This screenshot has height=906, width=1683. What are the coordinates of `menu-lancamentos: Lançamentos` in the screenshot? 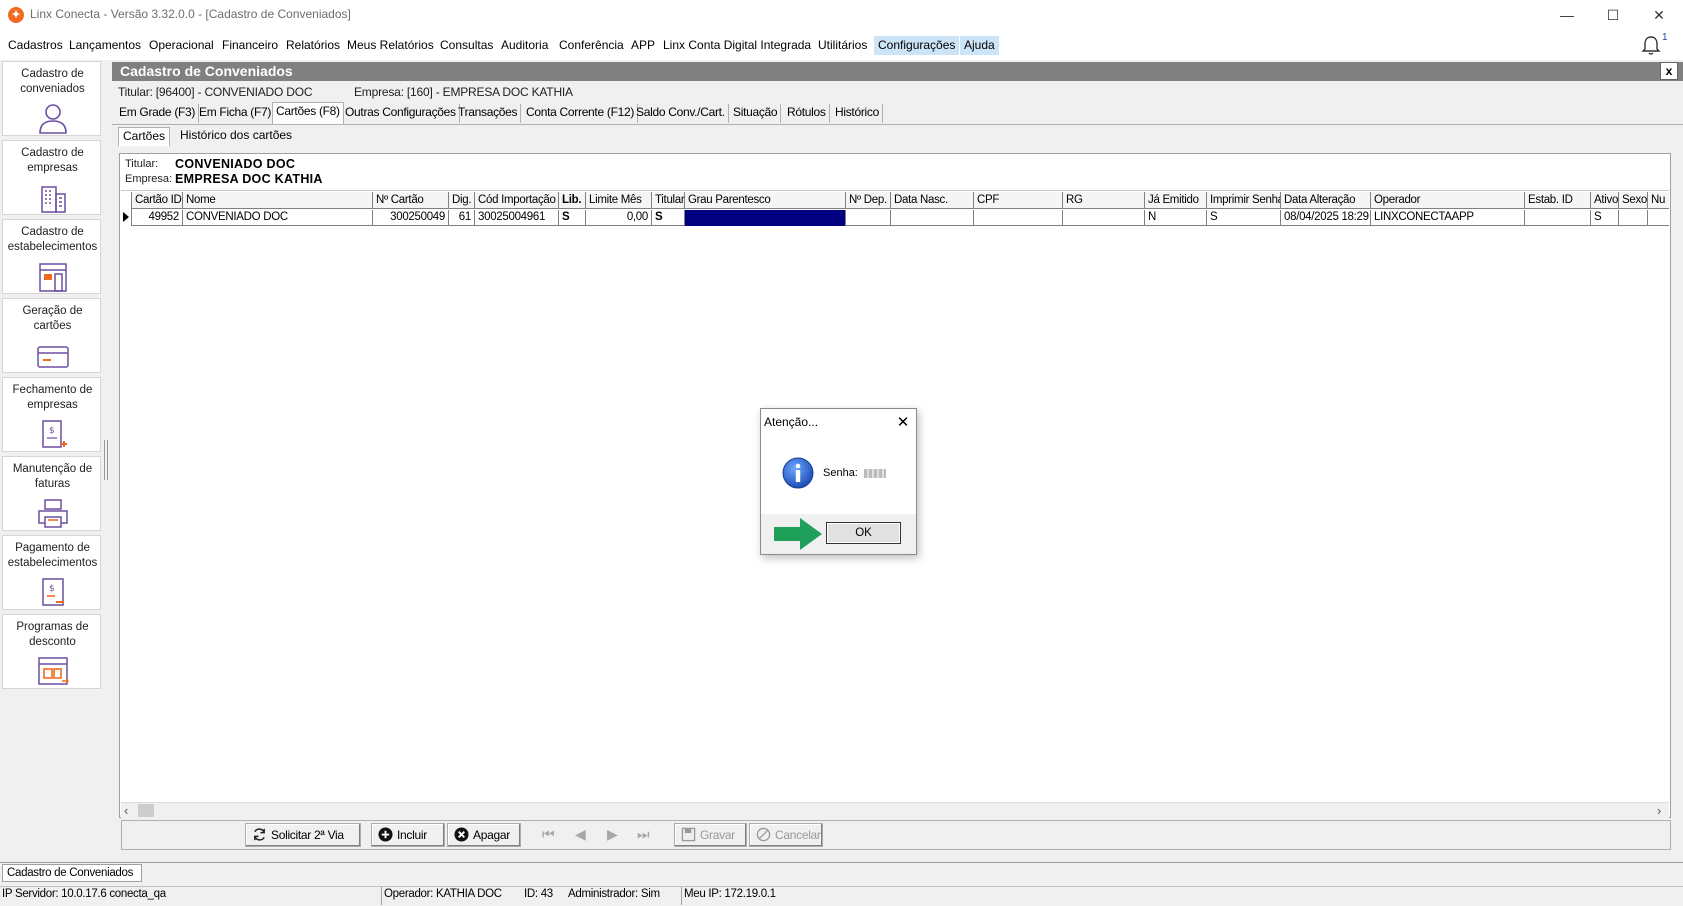 It's located at (105, 45).